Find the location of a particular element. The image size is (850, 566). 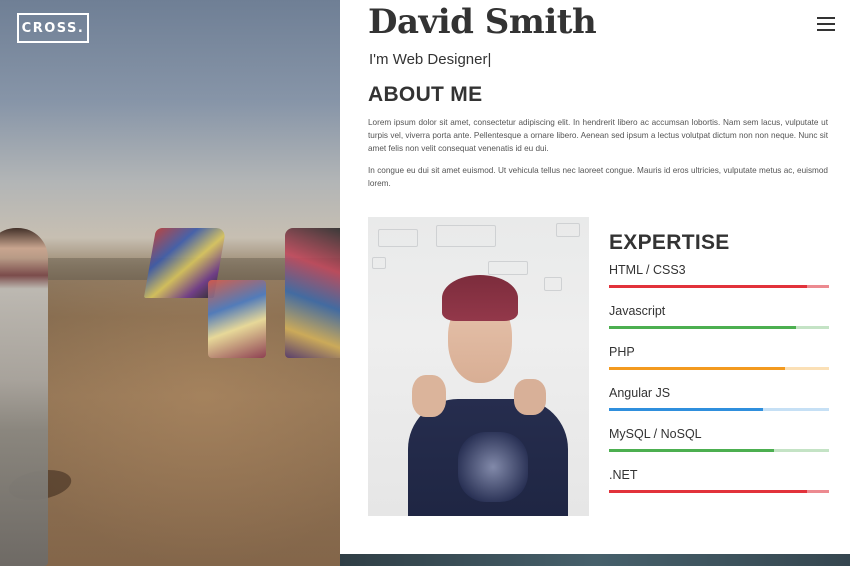

logo: CROSS. is located at coordinates (53, 28).